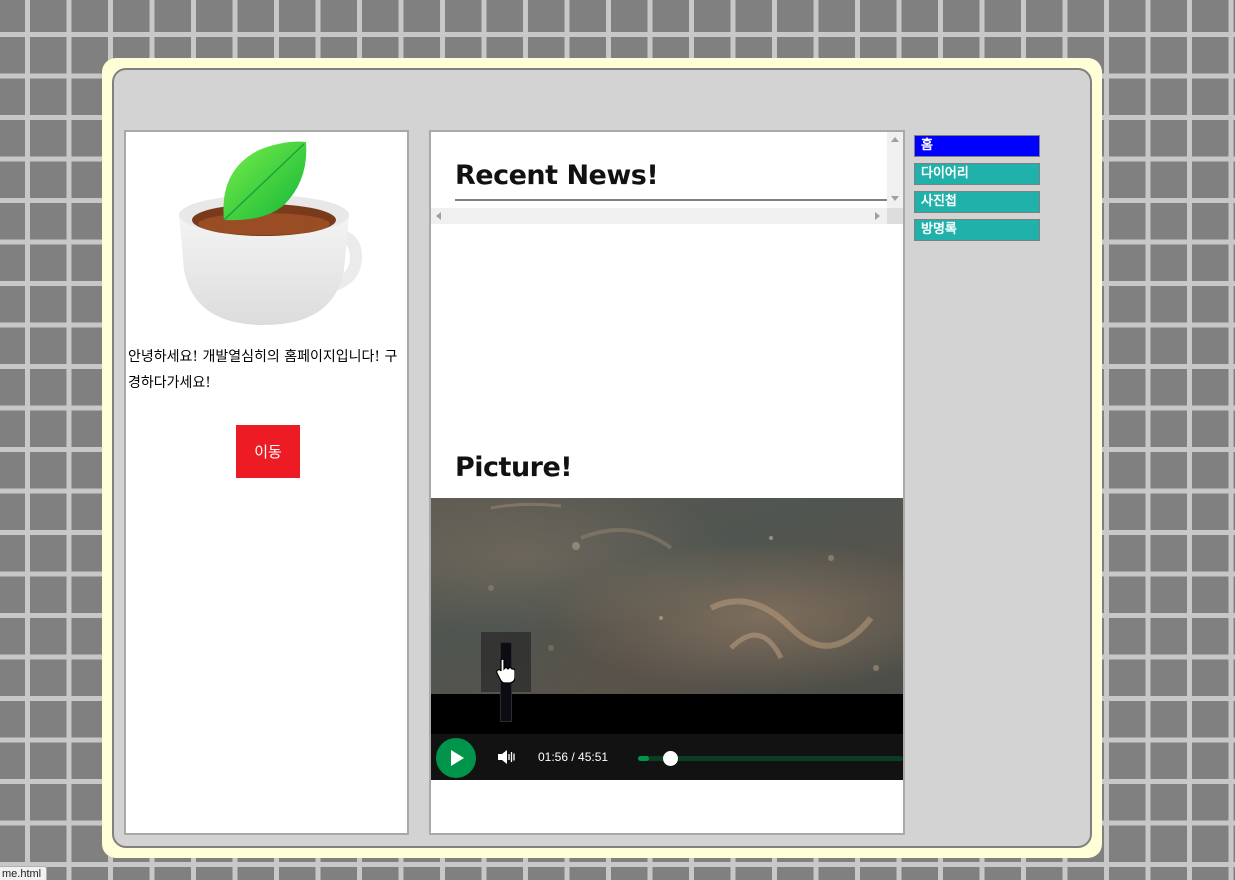 This screenshot has height=880, width=1235. I want to click on scroll-up-arrow-icon, so click(895, 139).